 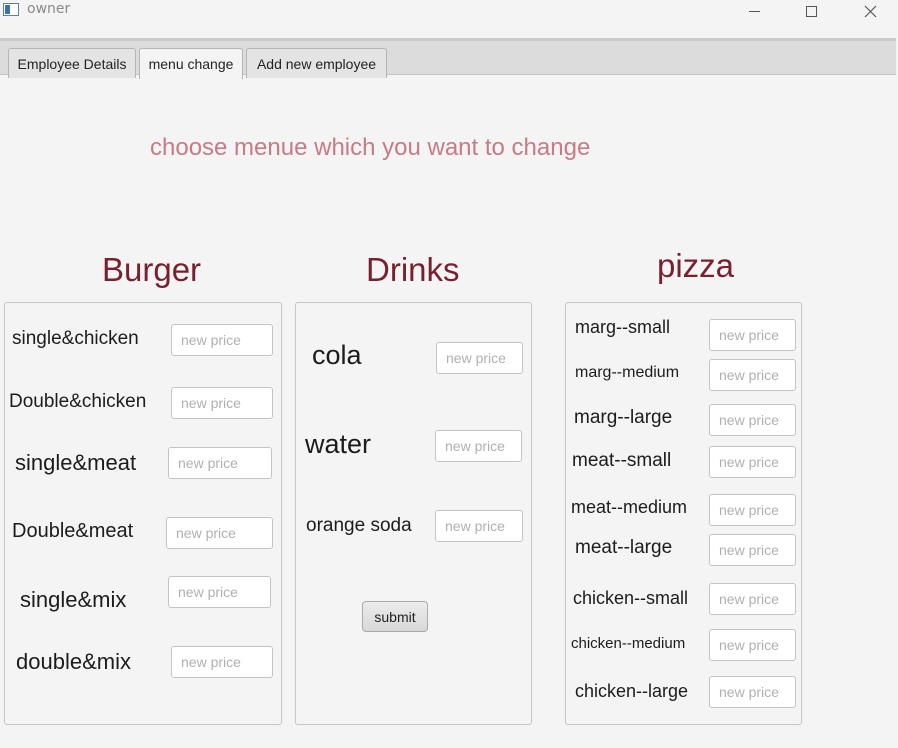 I want to click on pizza-item-label: meat--small, so click(x=622, y=460).